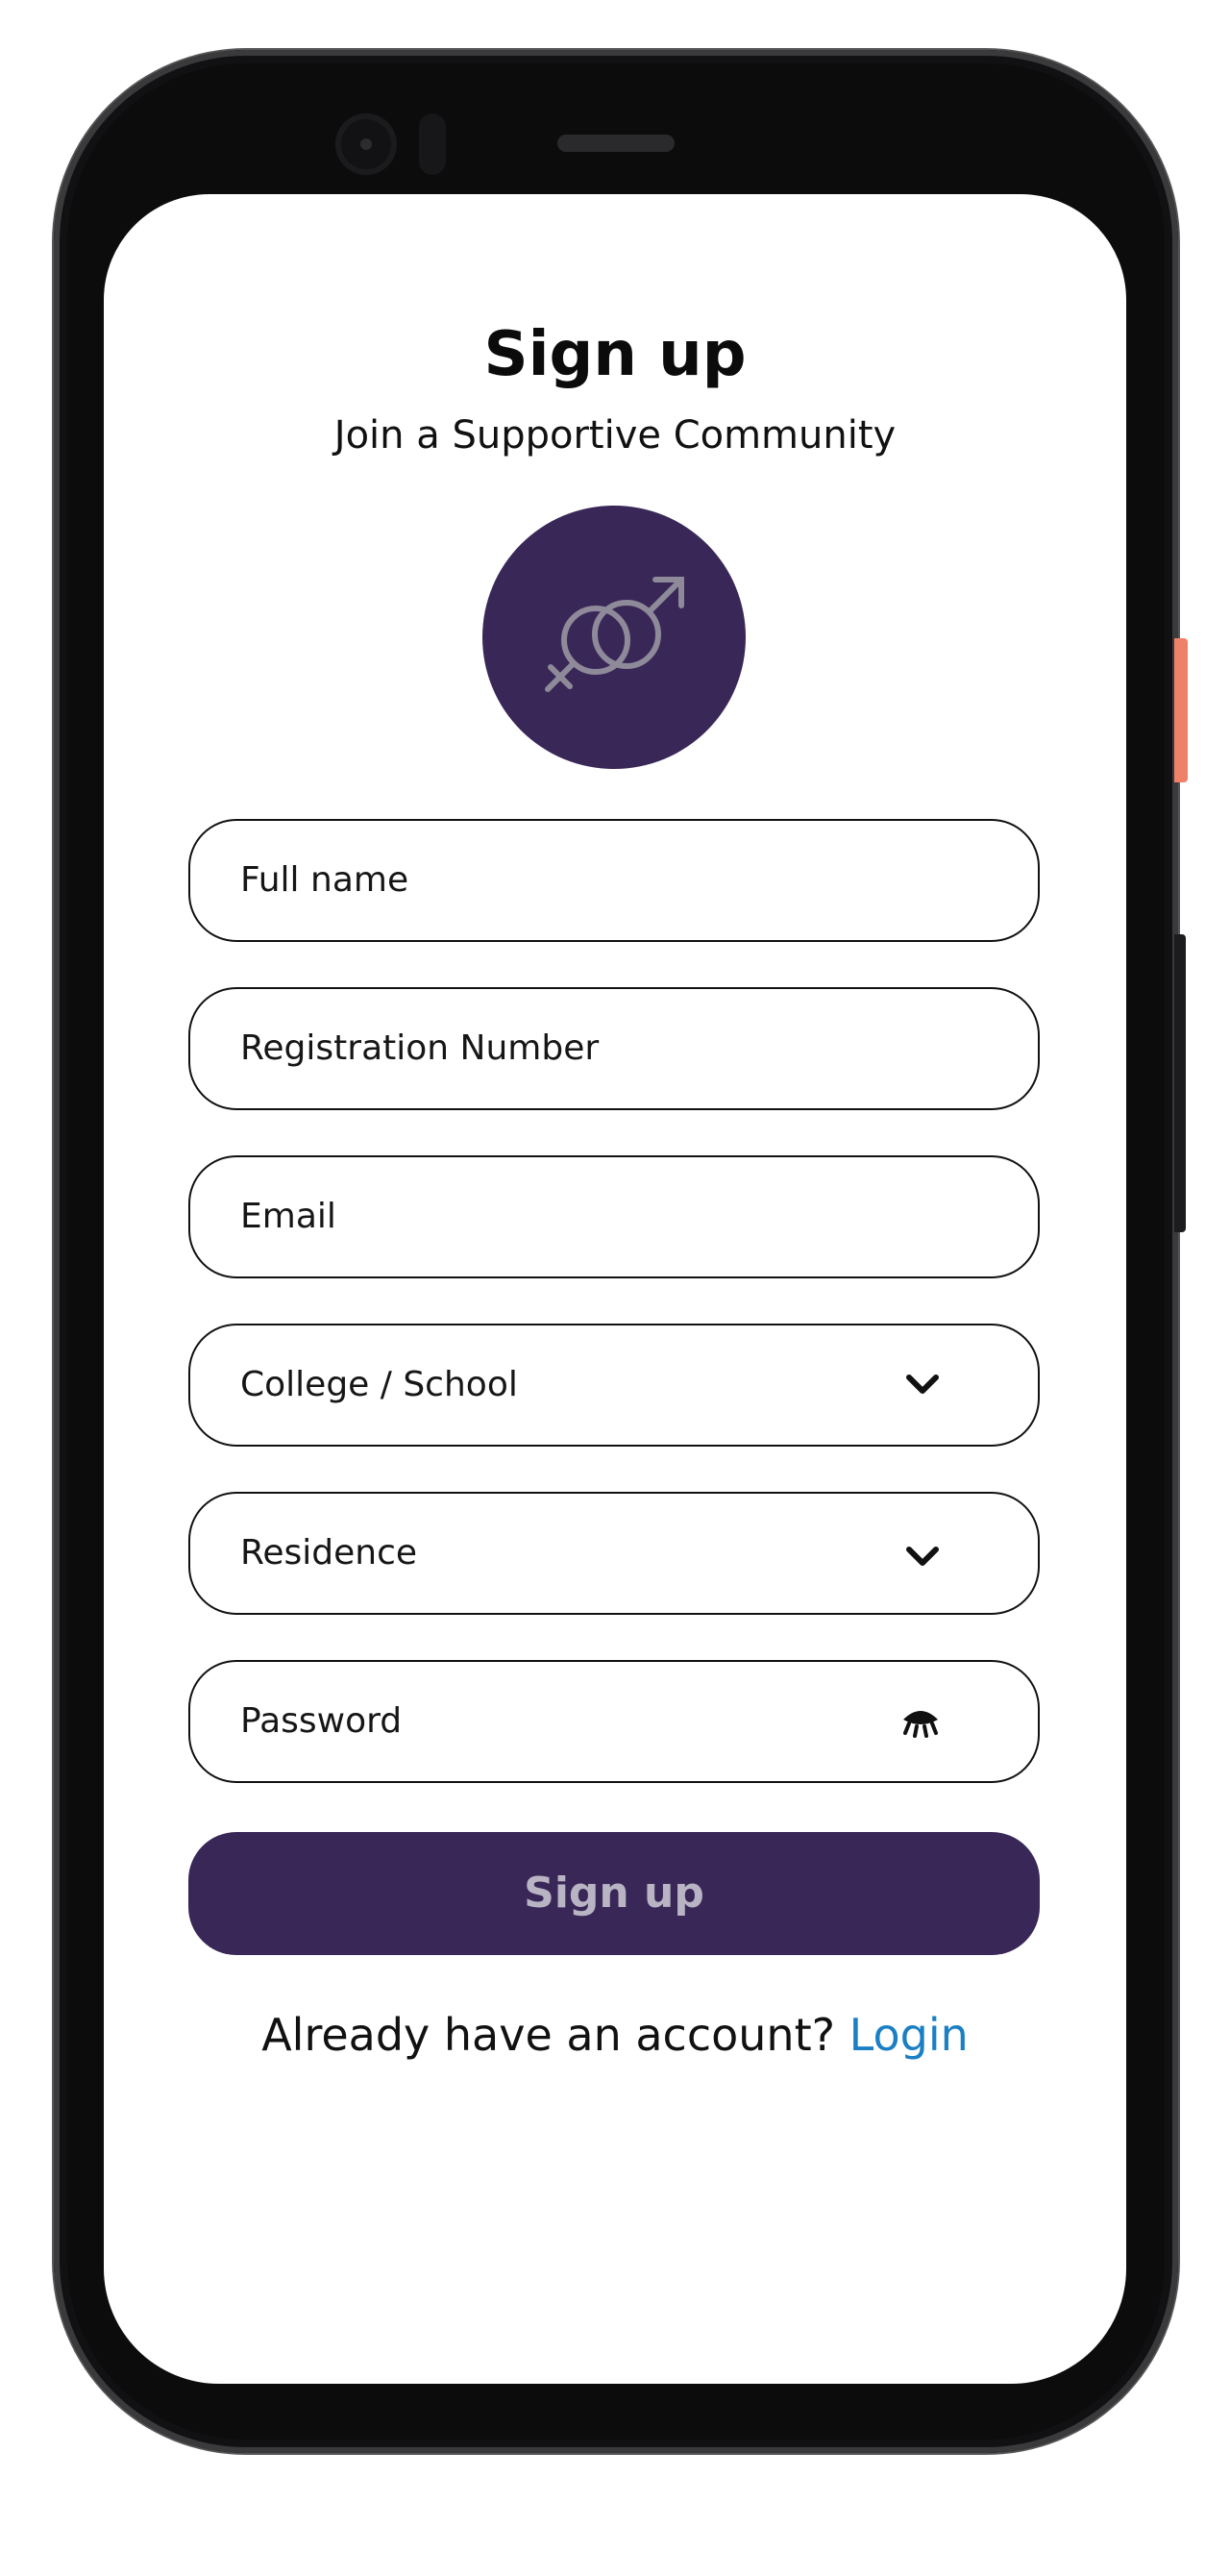 The image size is (1230, 2576). What do you see at coordinates (1181, 710) in the screenshot?
I see `power-button` at bounding box center [1181, 710].